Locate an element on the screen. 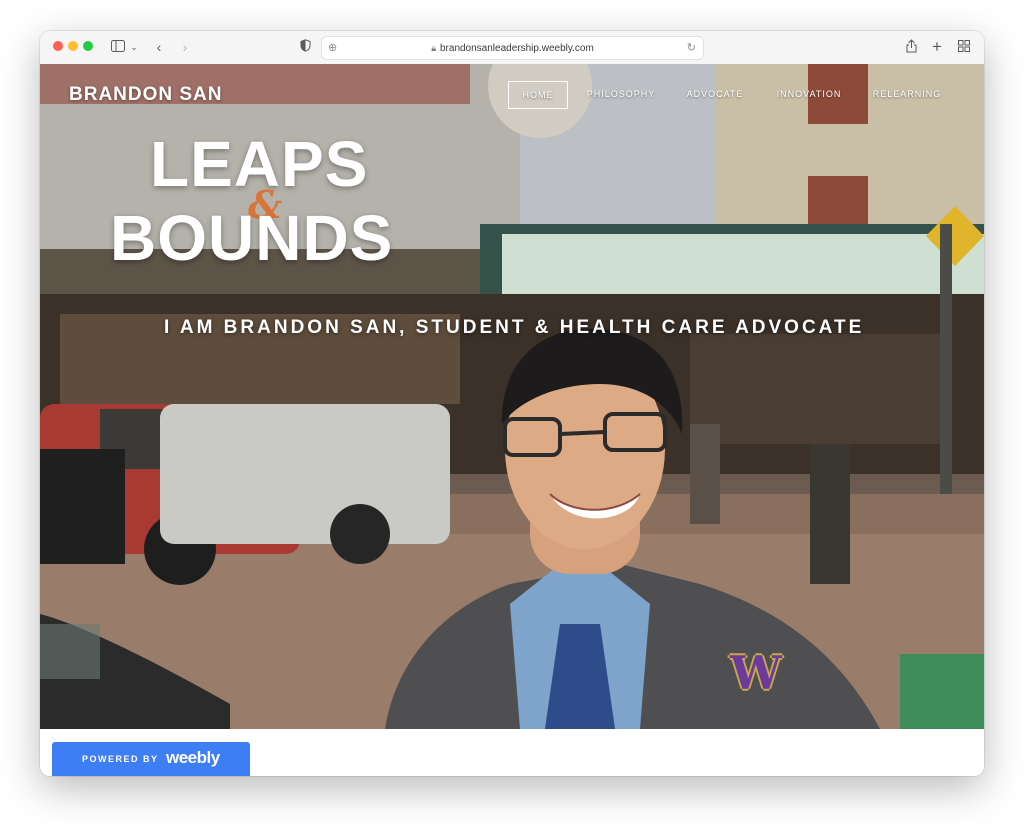 This screenshot has width=1024, height=829. minimize-window-button is located at coordinates (73, 46).